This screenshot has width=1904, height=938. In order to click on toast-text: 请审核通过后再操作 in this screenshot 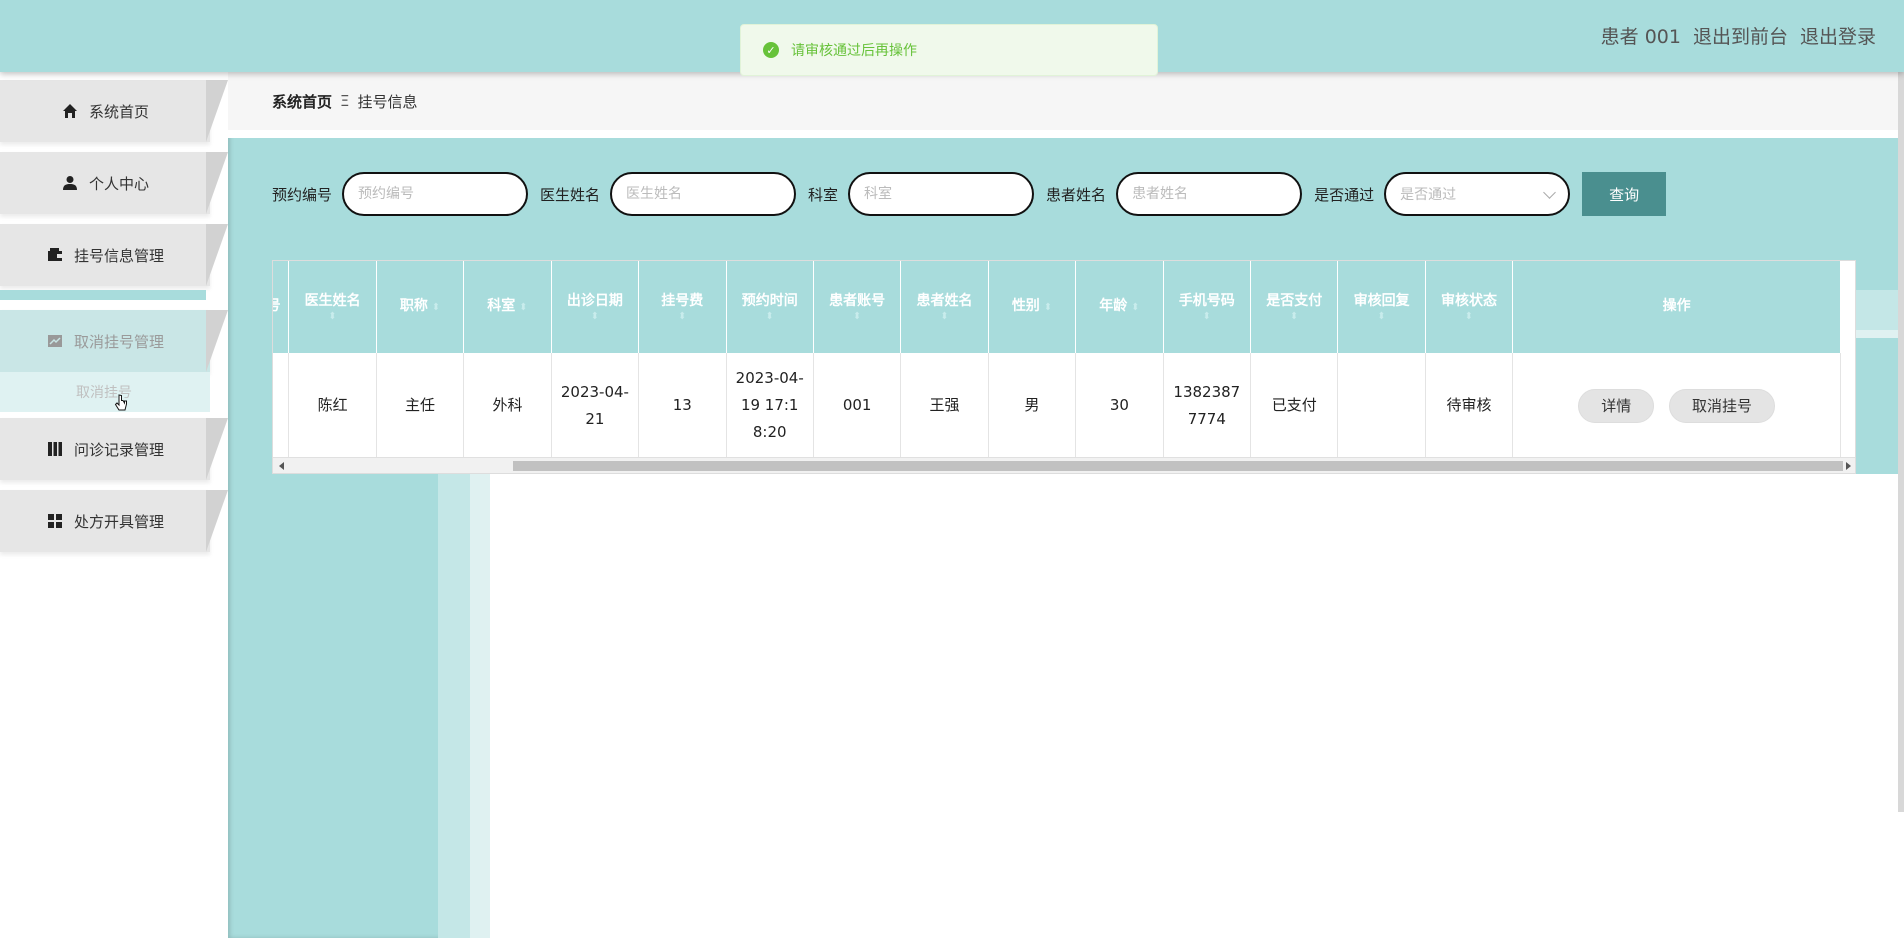, I will do `click(854, 51)`.